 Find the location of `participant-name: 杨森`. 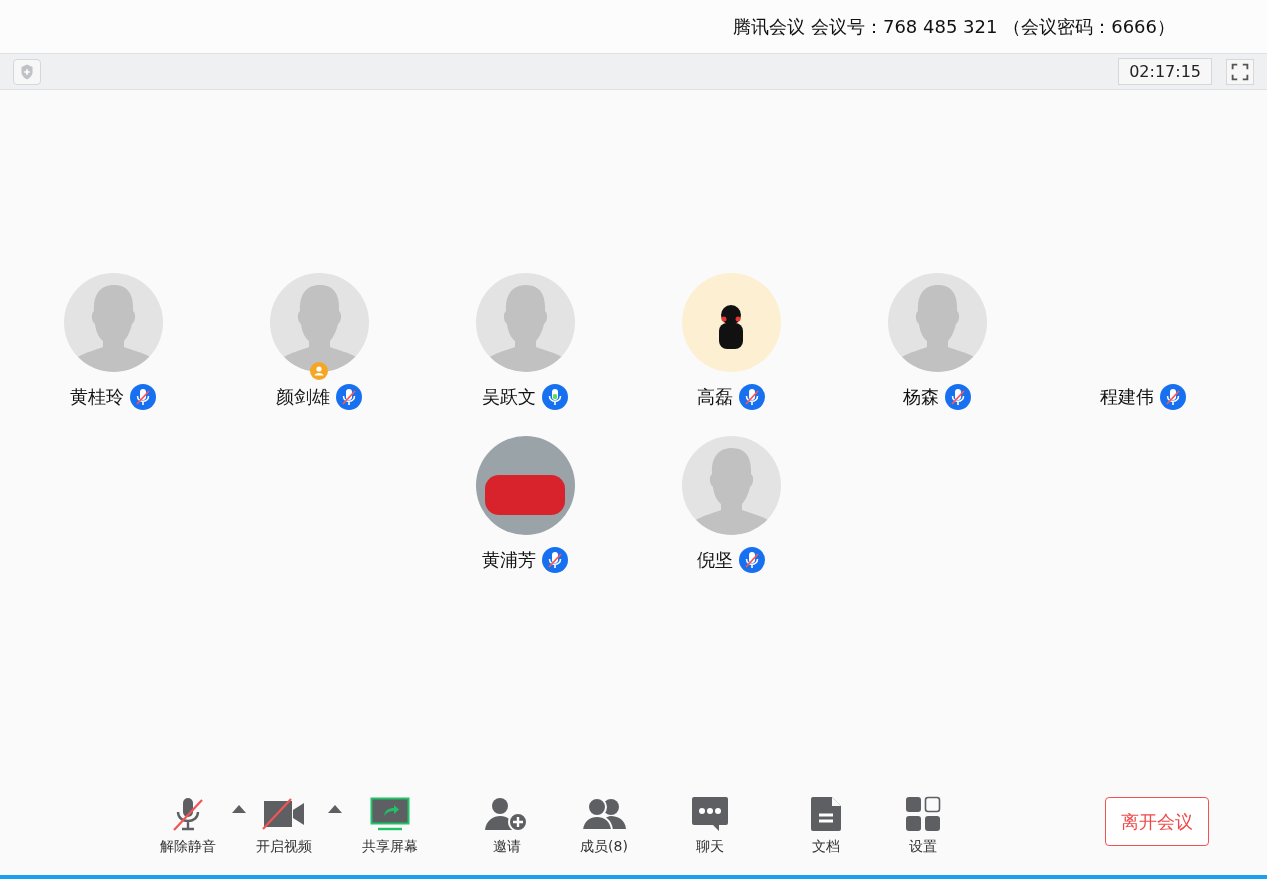

participant-name: 杨森 is located at coordinates (921, 397).